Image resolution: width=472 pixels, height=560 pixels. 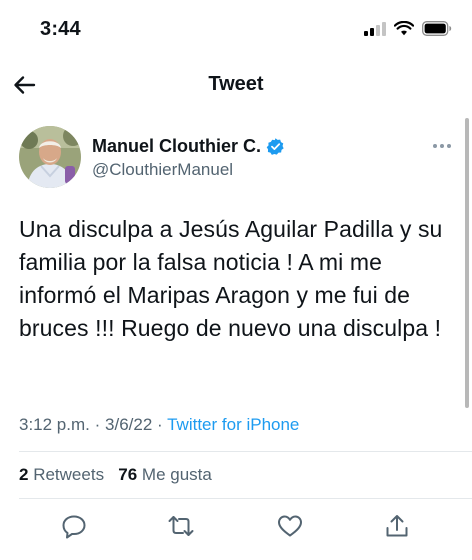 I want to click on cellular-signal-icon, so click(x=375, y=28).